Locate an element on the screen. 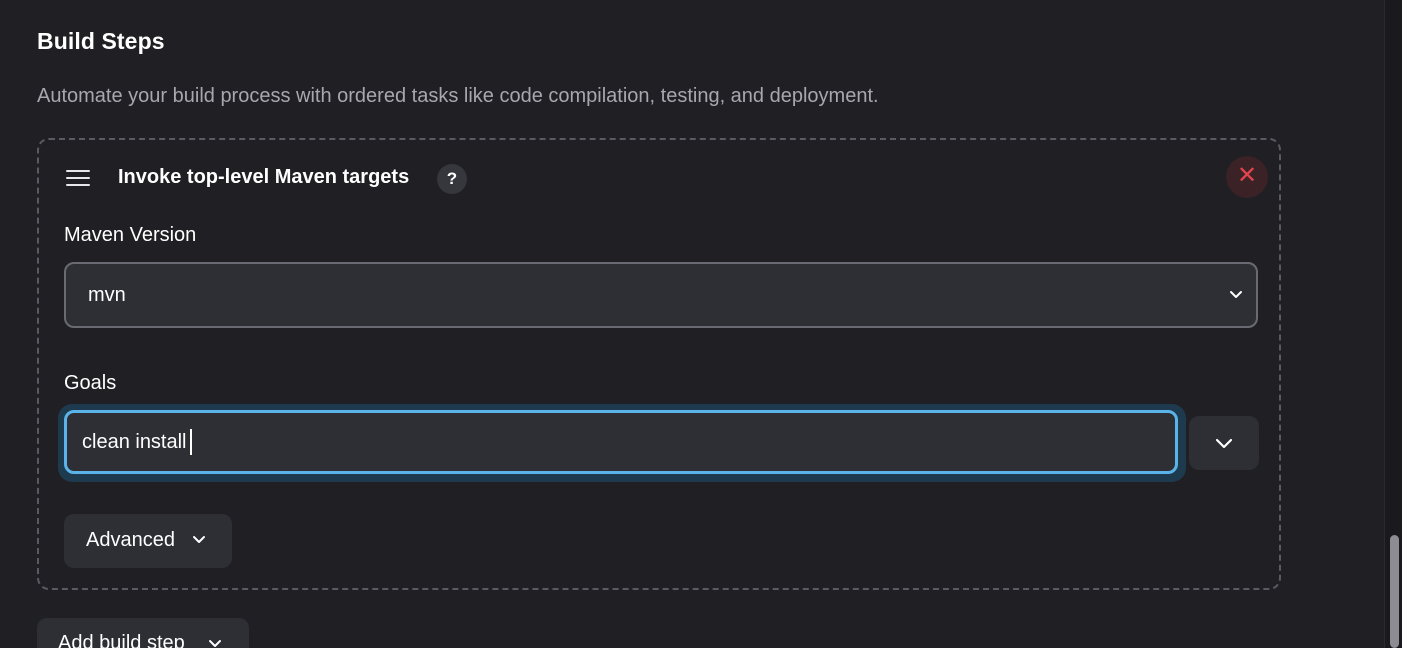 The image size is (1402, 648). drag-handle-icon is located at coordinates (78, 179).